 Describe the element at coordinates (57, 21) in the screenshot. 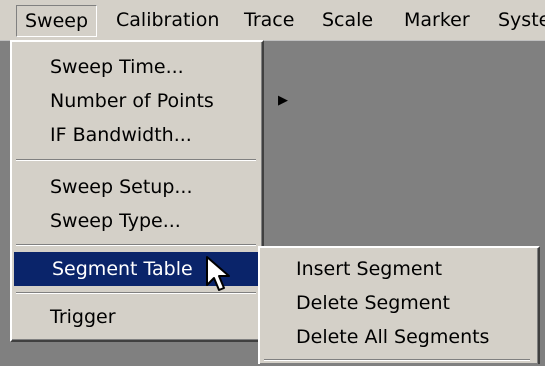

I see `menu-sweep: Sweep` at that location.